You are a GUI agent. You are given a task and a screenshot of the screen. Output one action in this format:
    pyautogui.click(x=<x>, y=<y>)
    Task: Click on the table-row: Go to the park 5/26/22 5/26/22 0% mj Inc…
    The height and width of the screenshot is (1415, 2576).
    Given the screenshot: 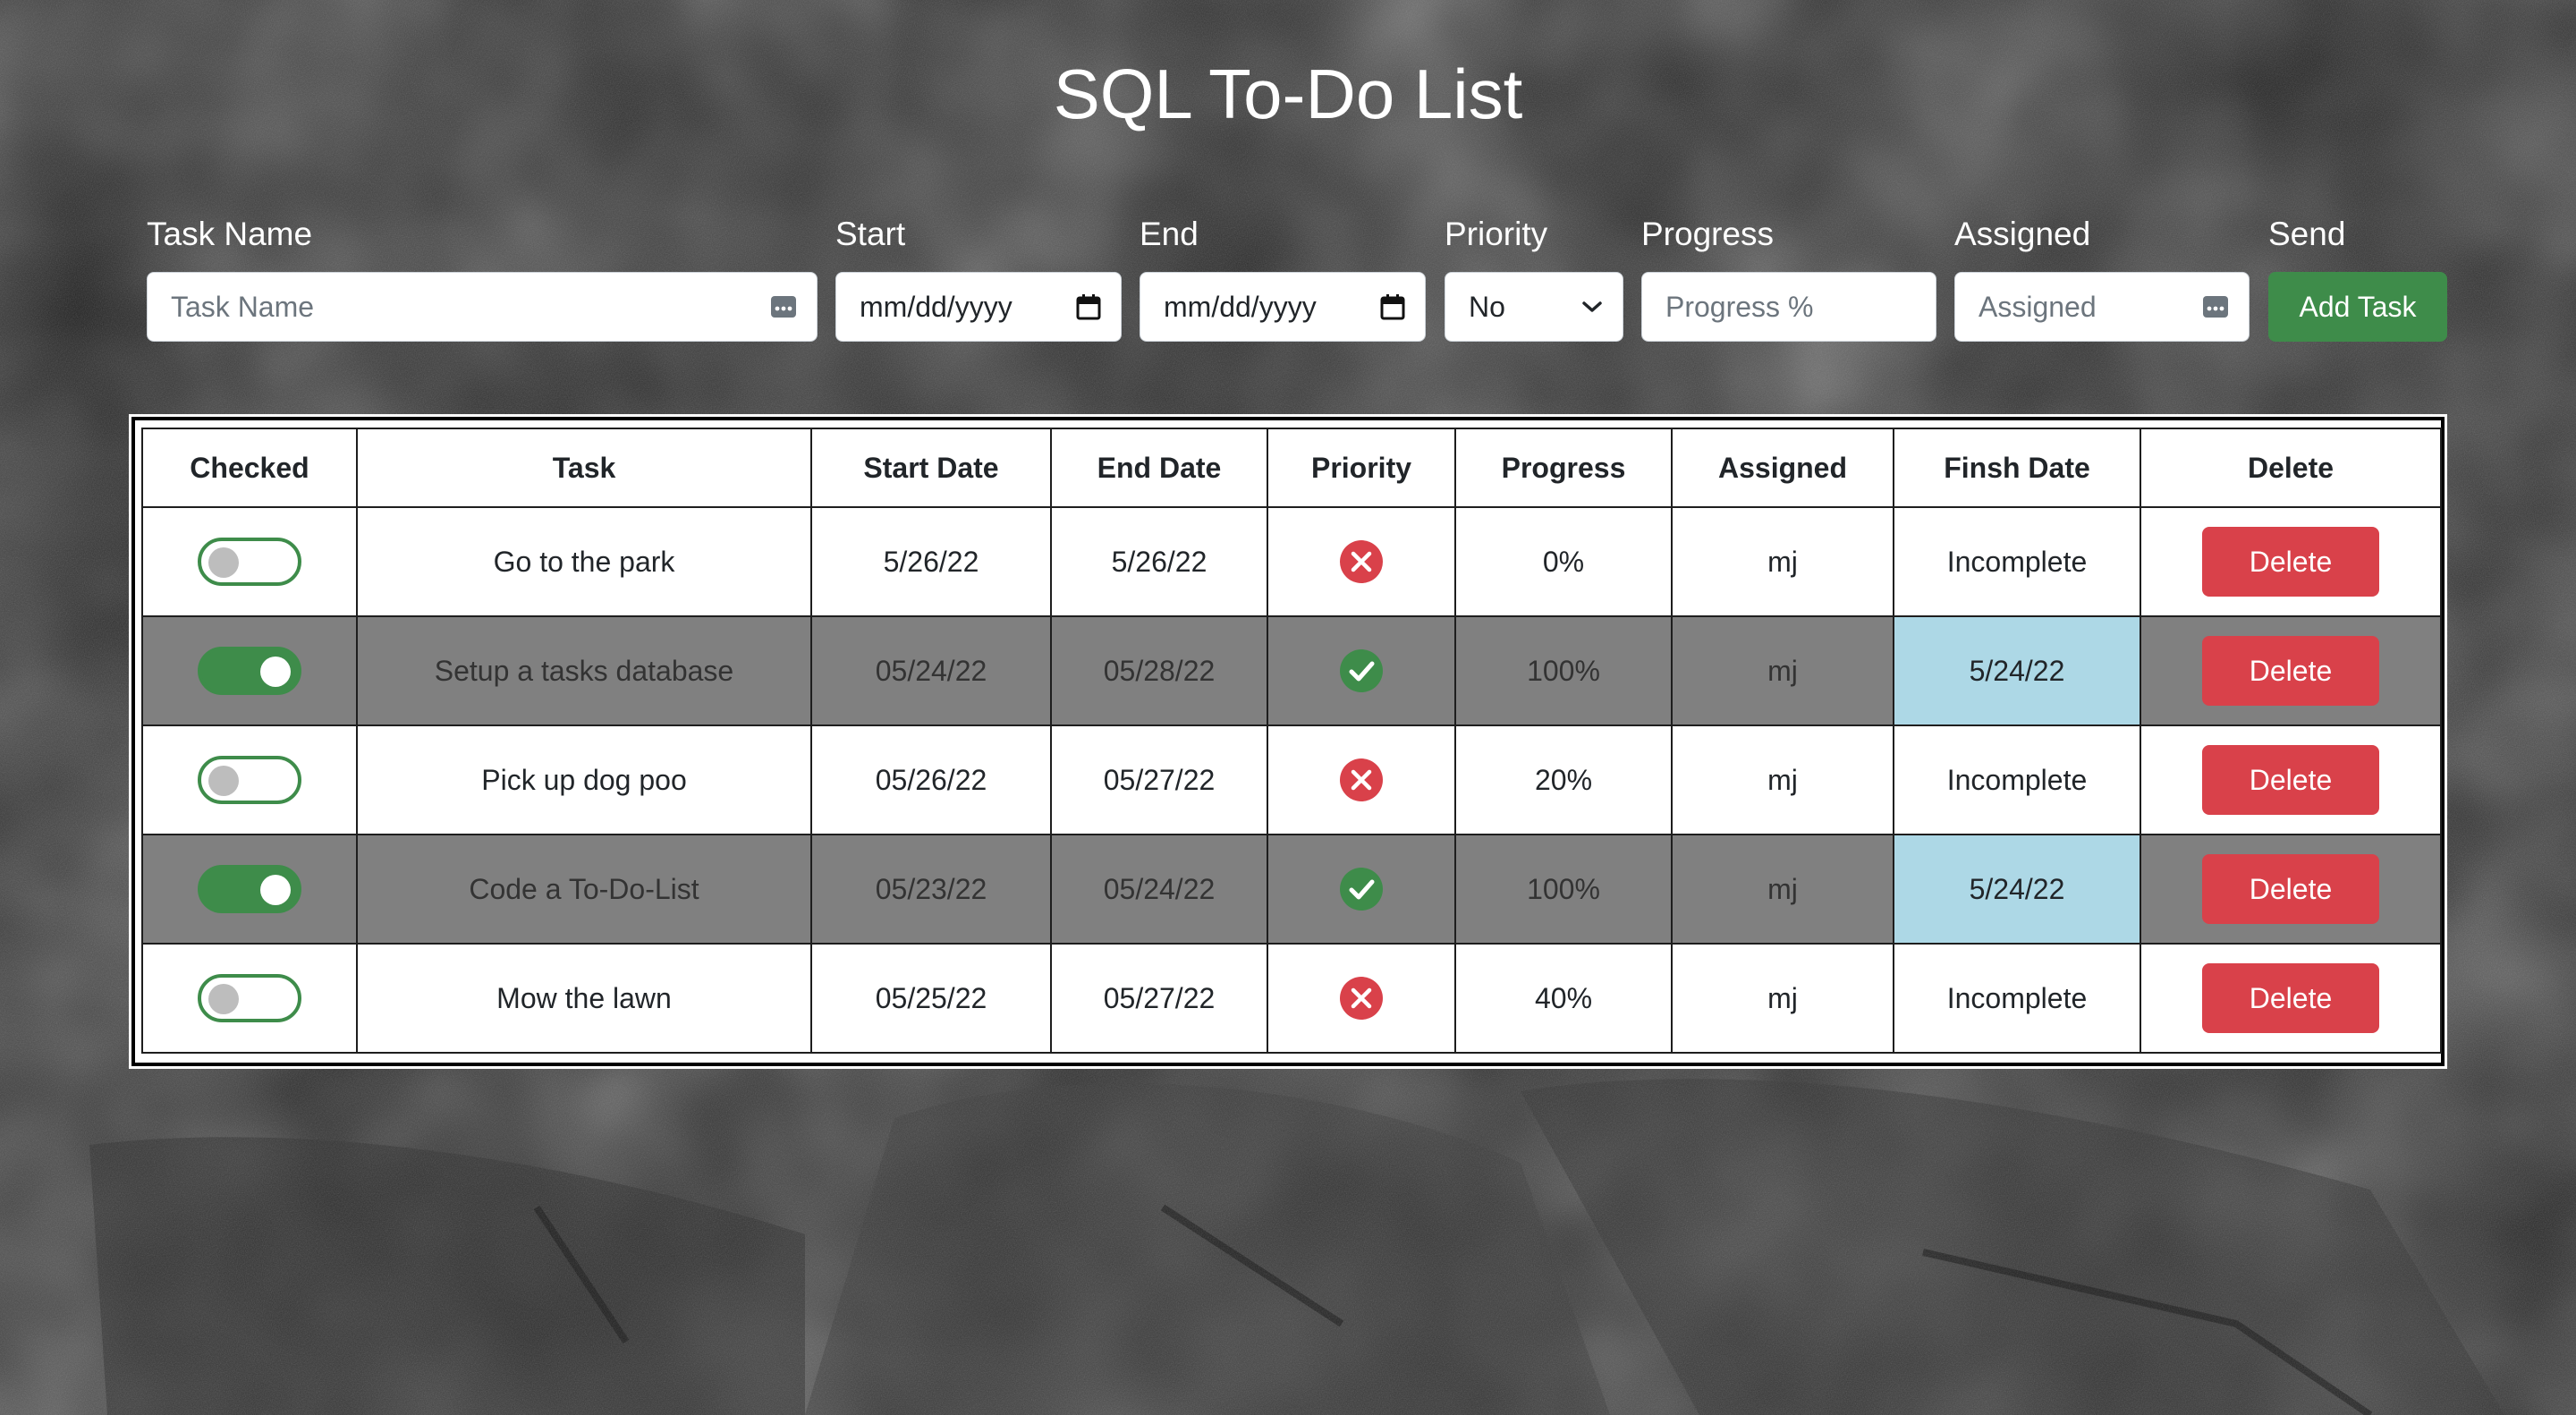 What is the action you would take?
    pyautogui.click(x=1291, y=561)
    